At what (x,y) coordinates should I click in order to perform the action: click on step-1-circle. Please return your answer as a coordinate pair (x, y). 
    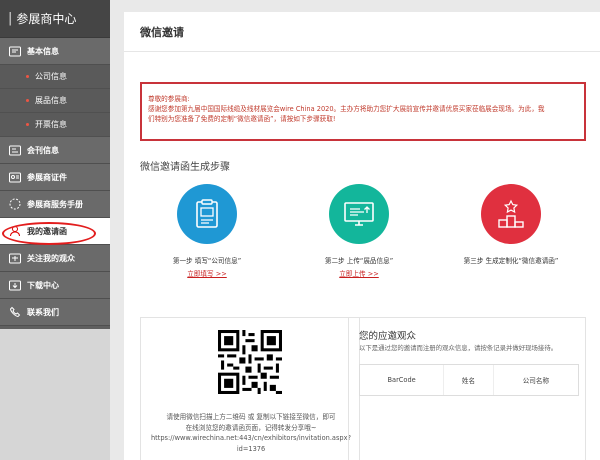
    Looking at the image, I should click on (207, 214).